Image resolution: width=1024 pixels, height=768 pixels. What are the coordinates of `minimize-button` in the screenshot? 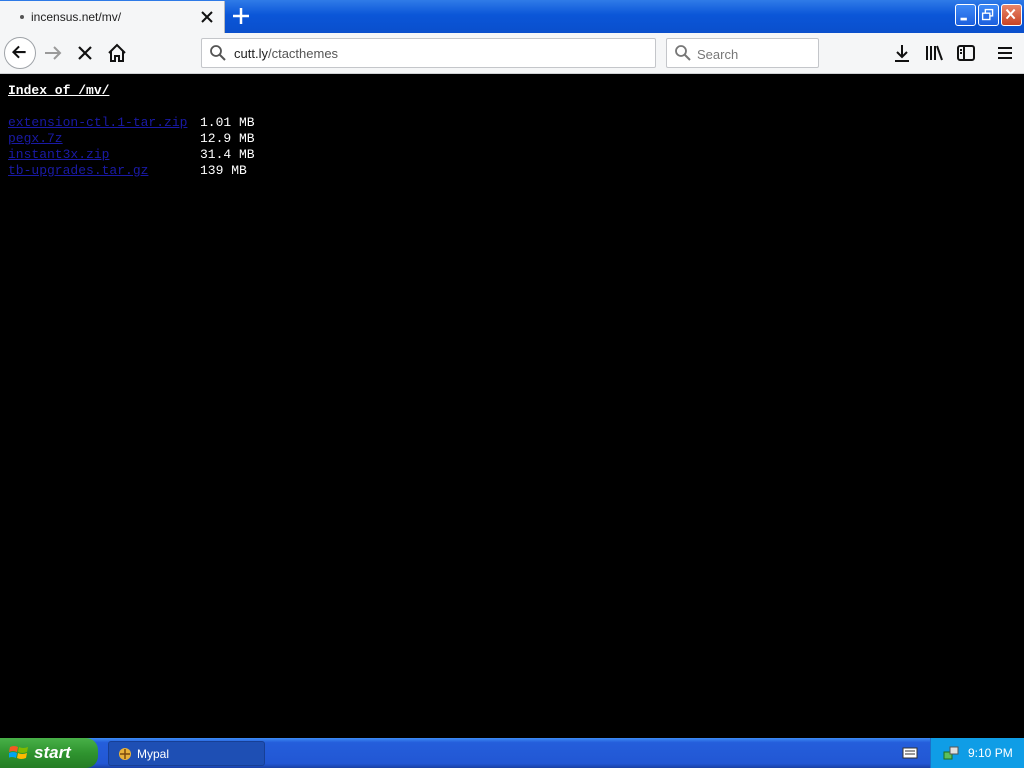 It's located at (965, 15).